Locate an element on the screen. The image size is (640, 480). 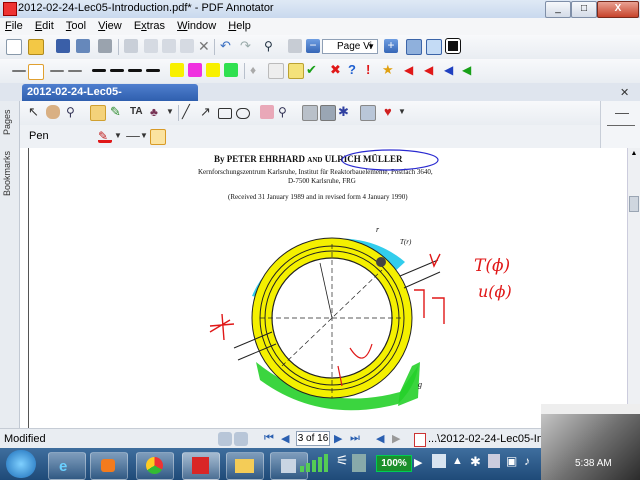
rectangle-tool-icon is located at coordinates (225, 113).